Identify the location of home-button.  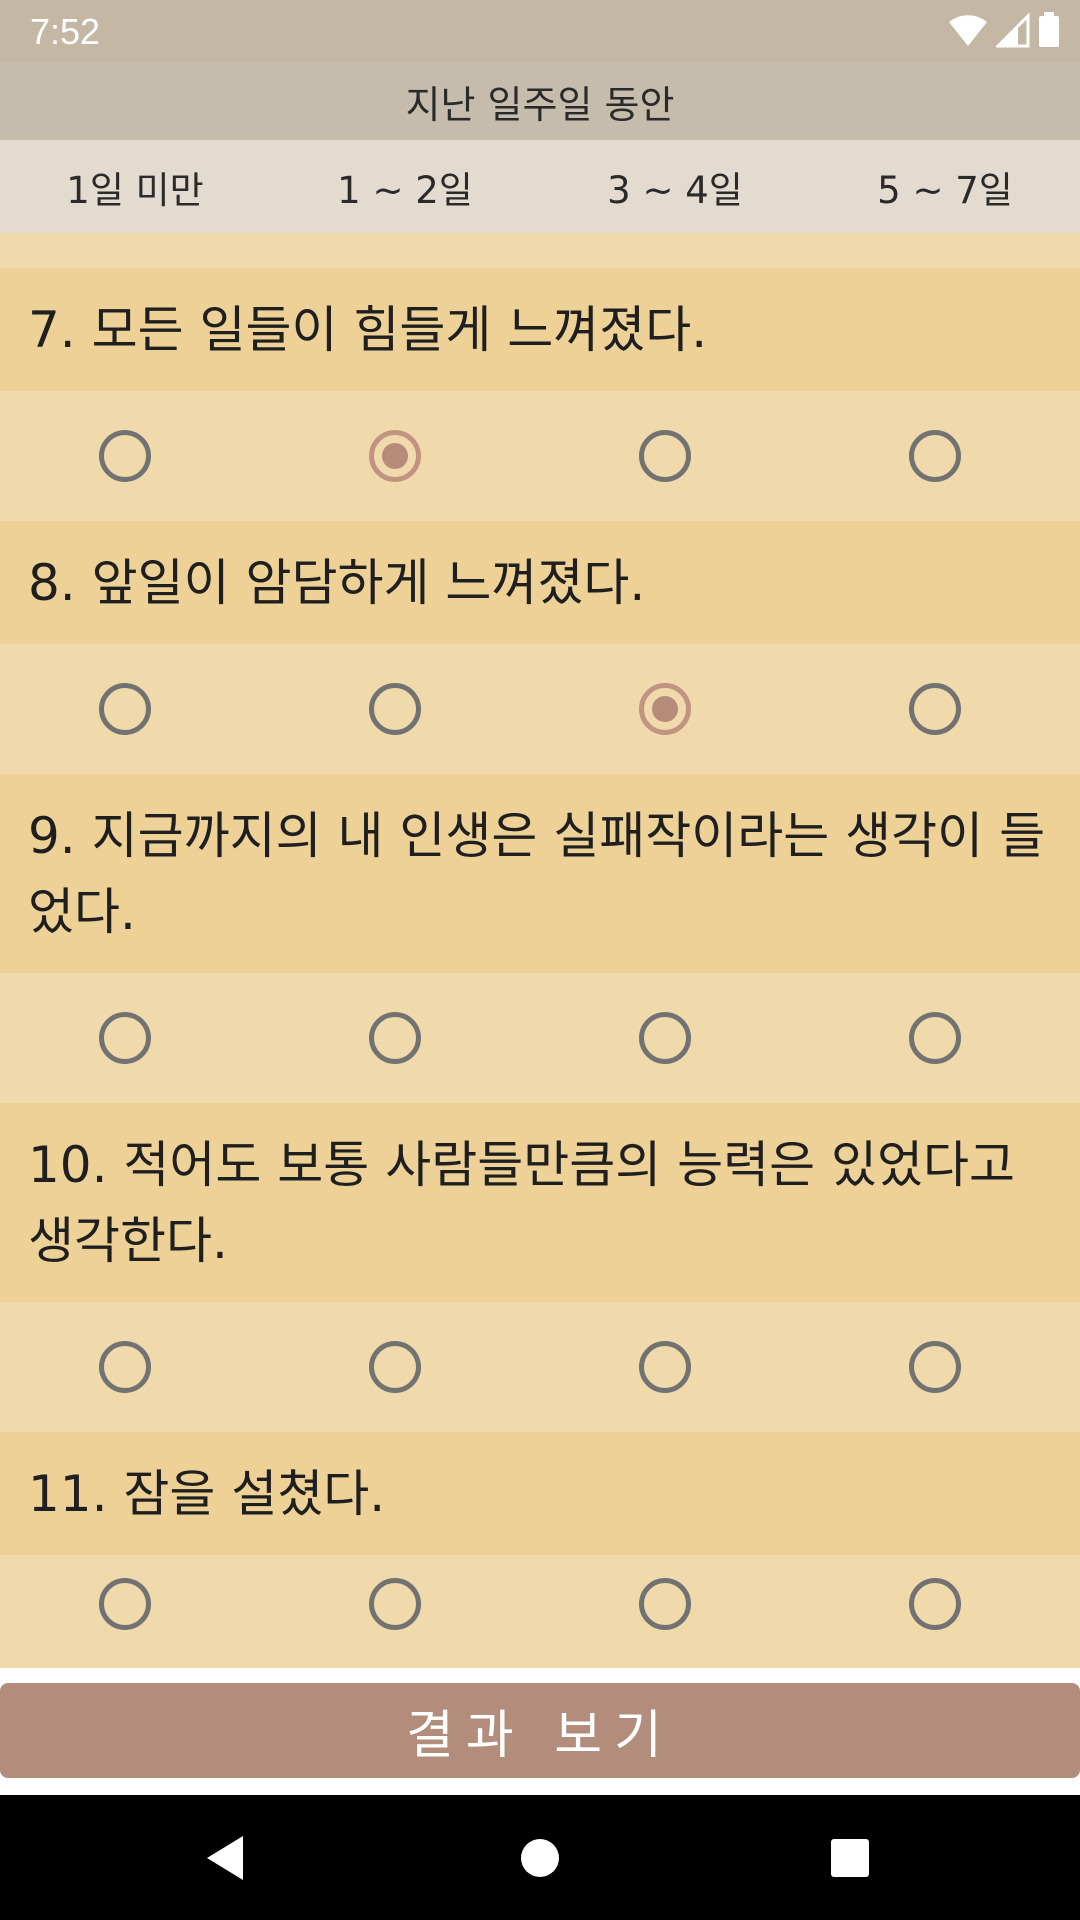
(540, 1857).